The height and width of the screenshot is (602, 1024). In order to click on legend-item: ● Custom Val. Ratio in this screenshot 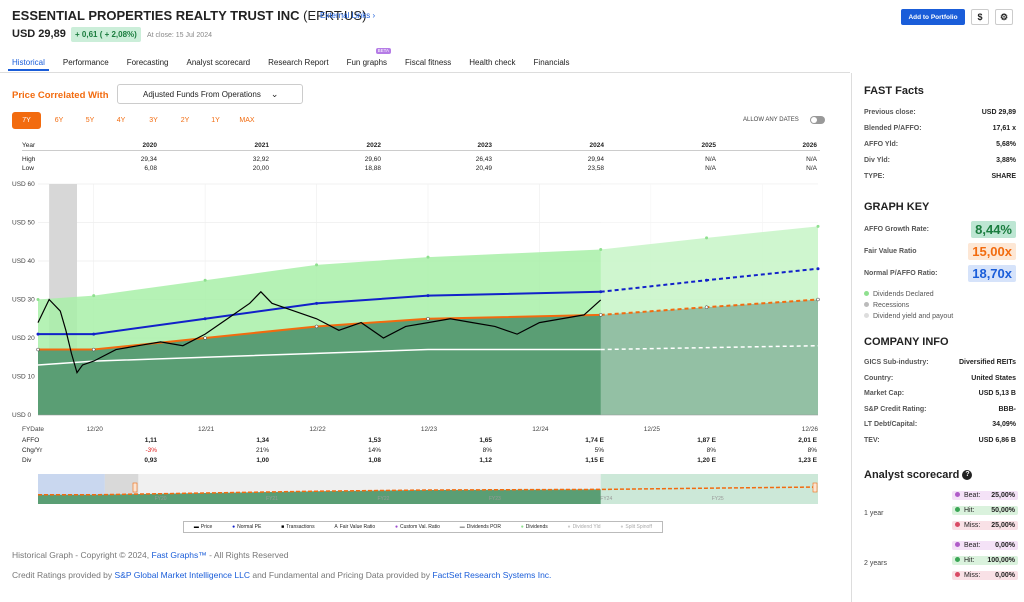, I will do `click(417, 527)`.